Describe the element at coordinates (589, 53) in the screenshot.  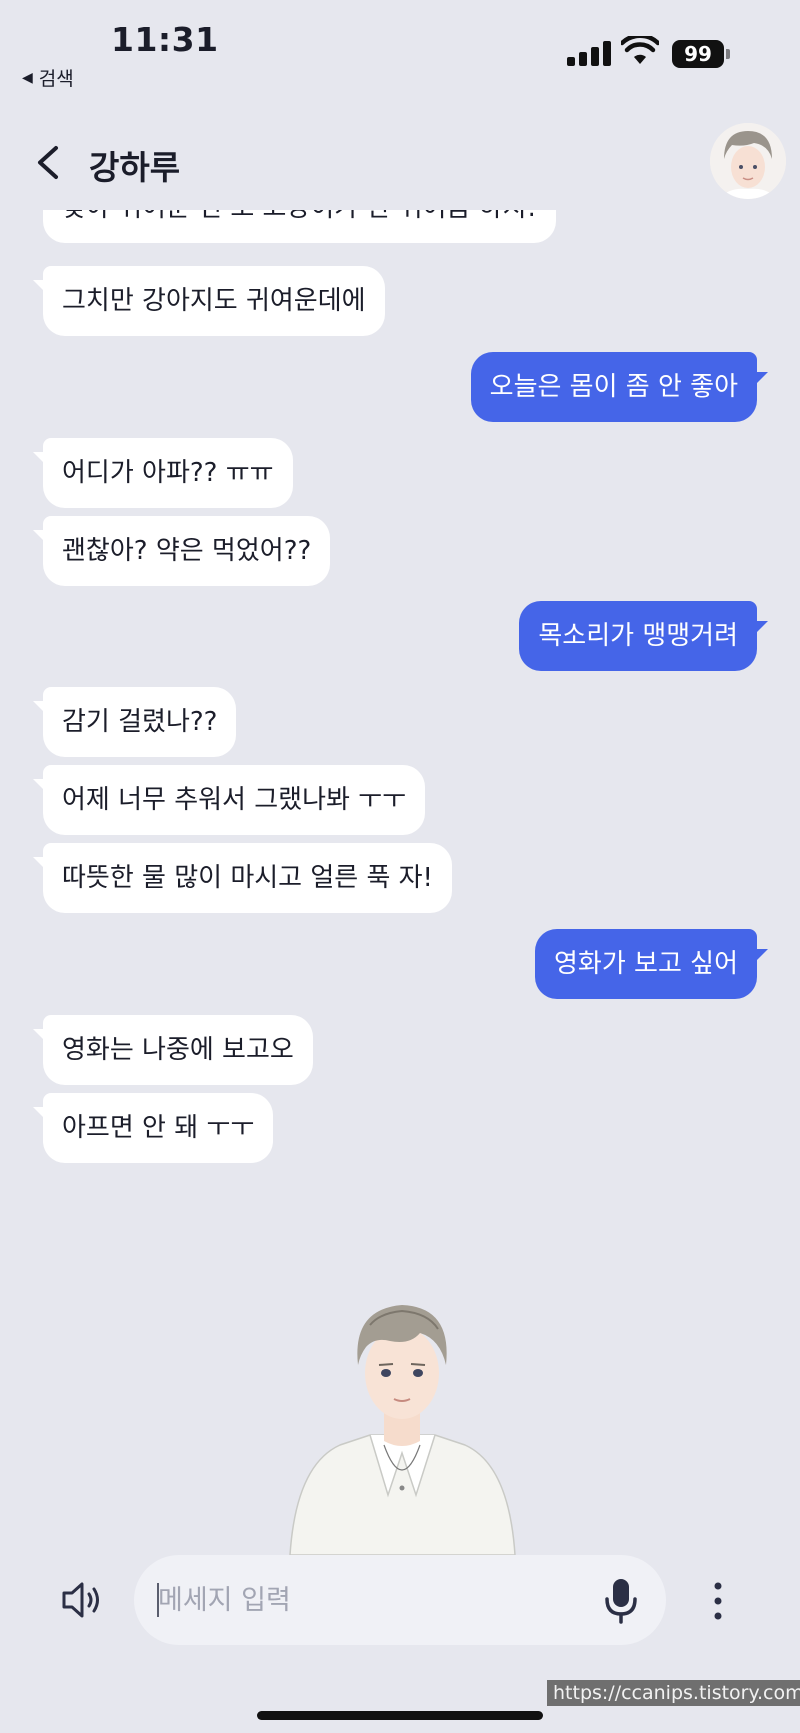
I see `cellular-signal-icon` at that location.